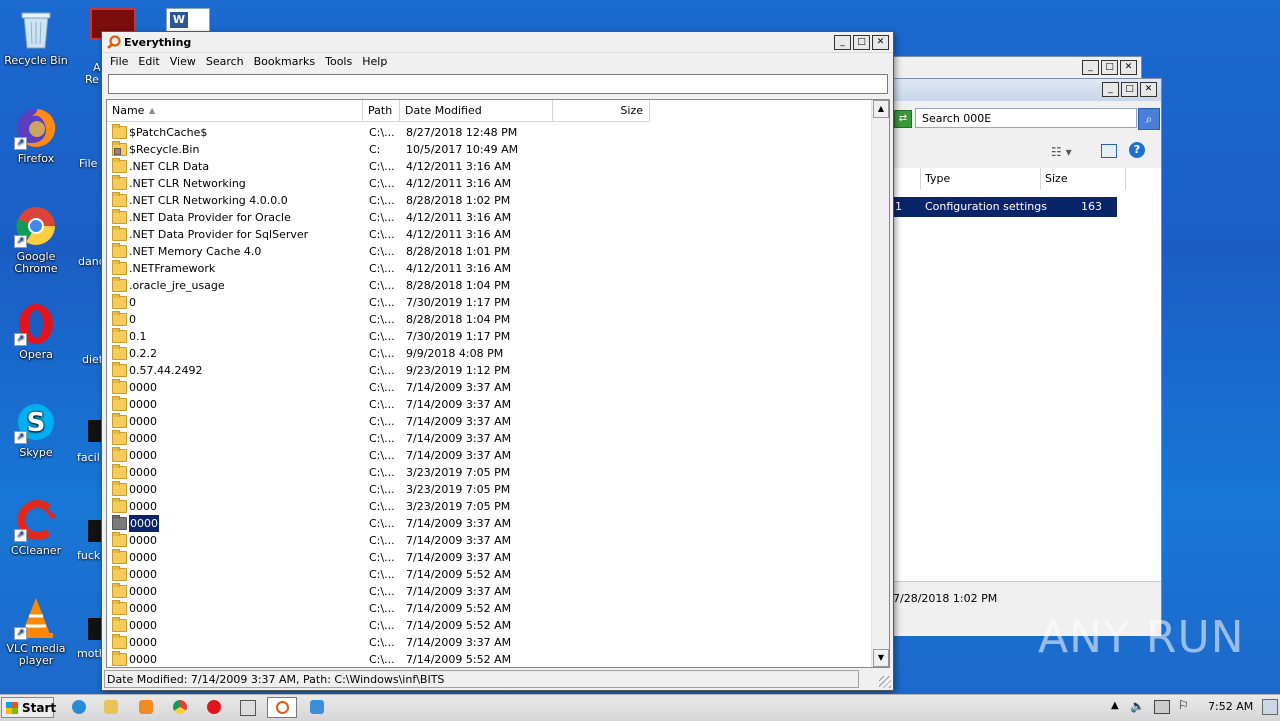 This screenshot has height=721, width=1280. What do you see at coordinates (1027, 90) in the screenshot?
I see `explorer-titlebar: _ □ ✕` at bounding box center [1027, 90].